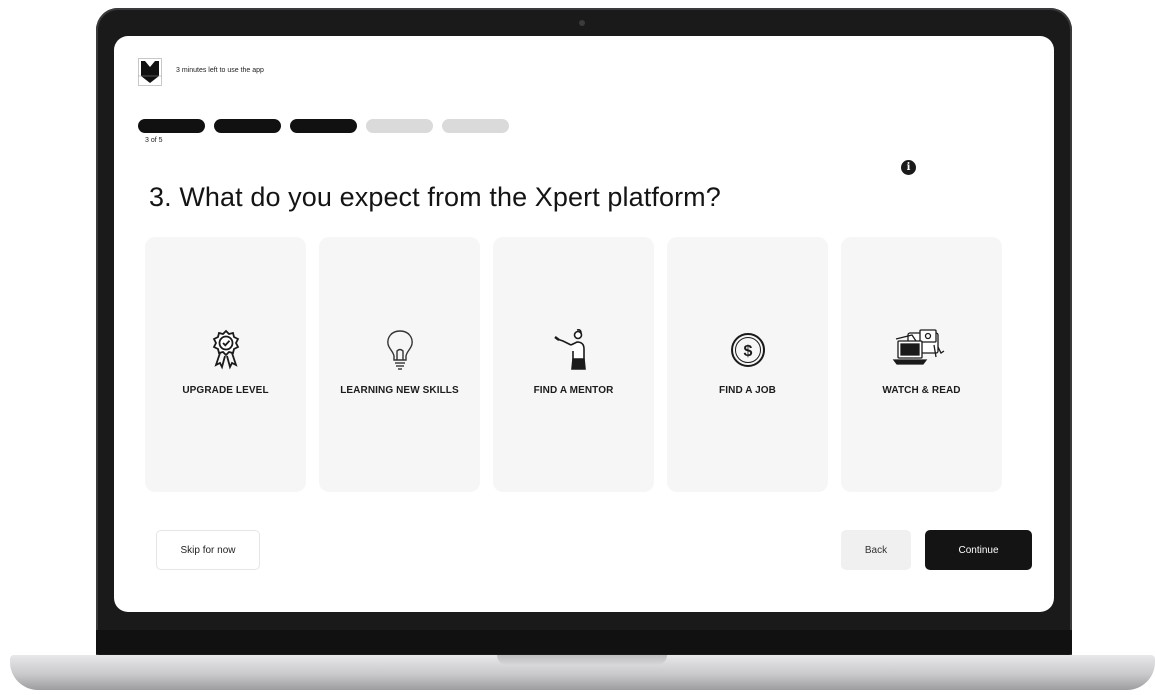  Describe the element at coordinates (582, 23) in the screenshot. I see `camera-dot` at that location.